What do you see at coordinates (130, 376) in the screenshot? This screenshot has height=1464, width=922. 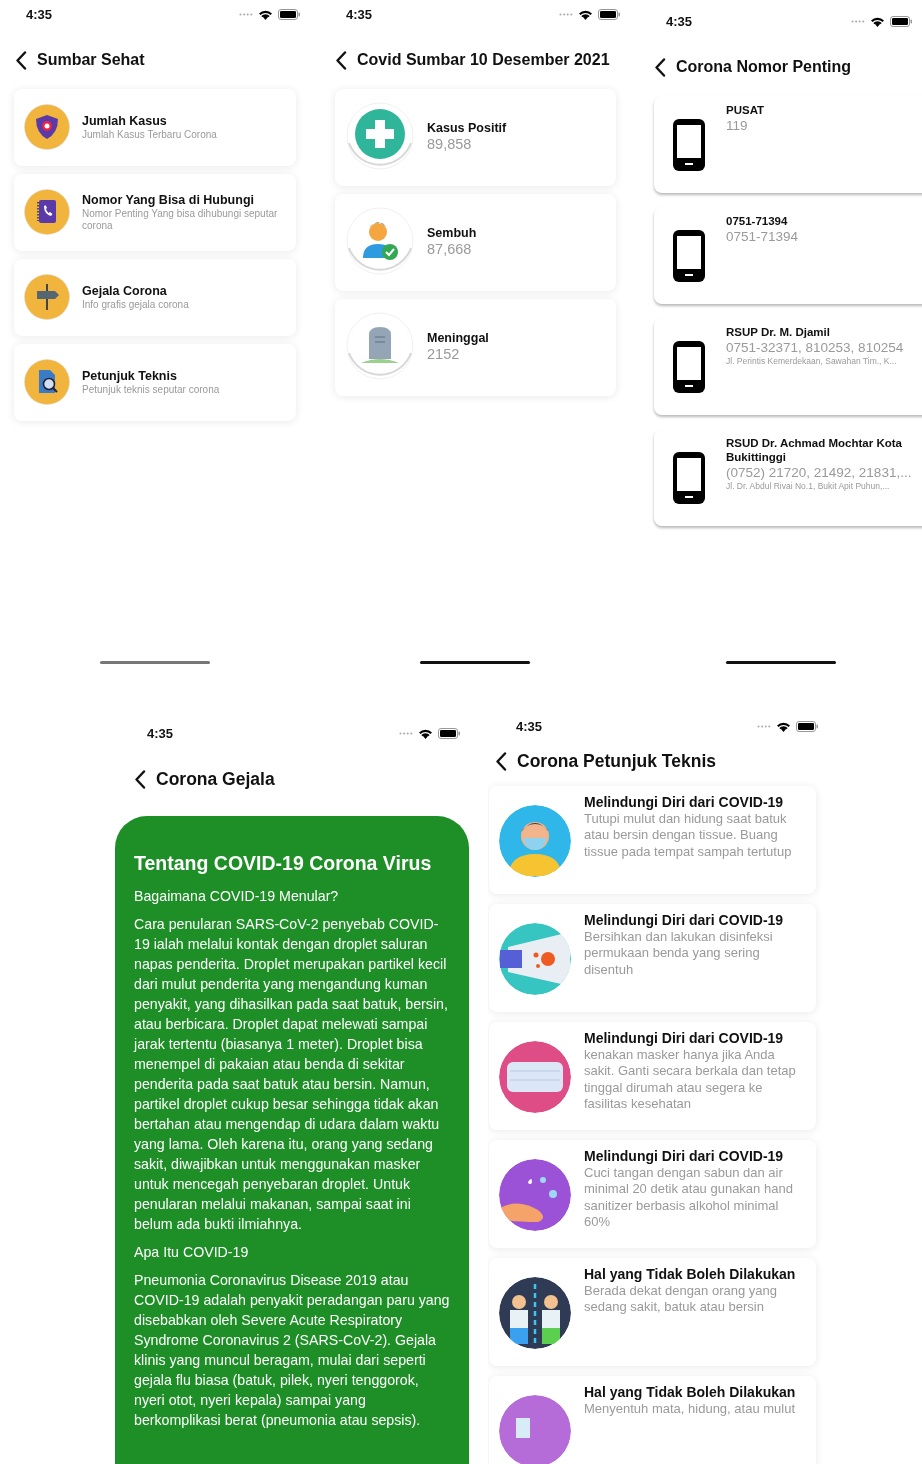 I see `card-title: Petunjuk Teknis` at bounding box center [130, 376].